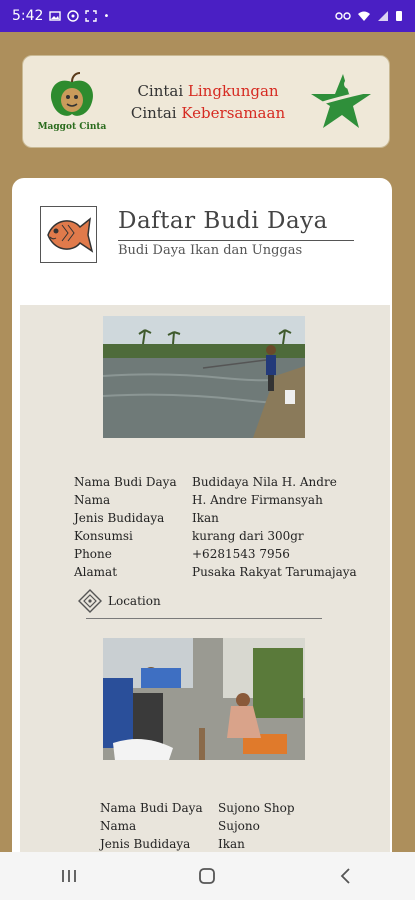  I want to click on location-button: Location, so click(119, 601).